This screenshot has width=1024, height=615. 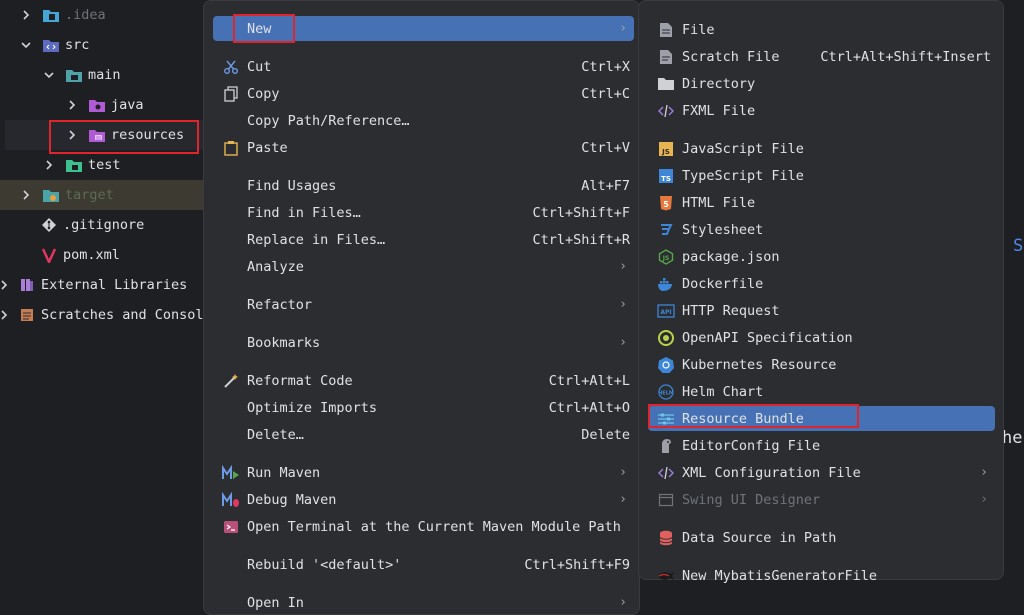 I want to click on terminal-icon, so click(x=231, y=527).